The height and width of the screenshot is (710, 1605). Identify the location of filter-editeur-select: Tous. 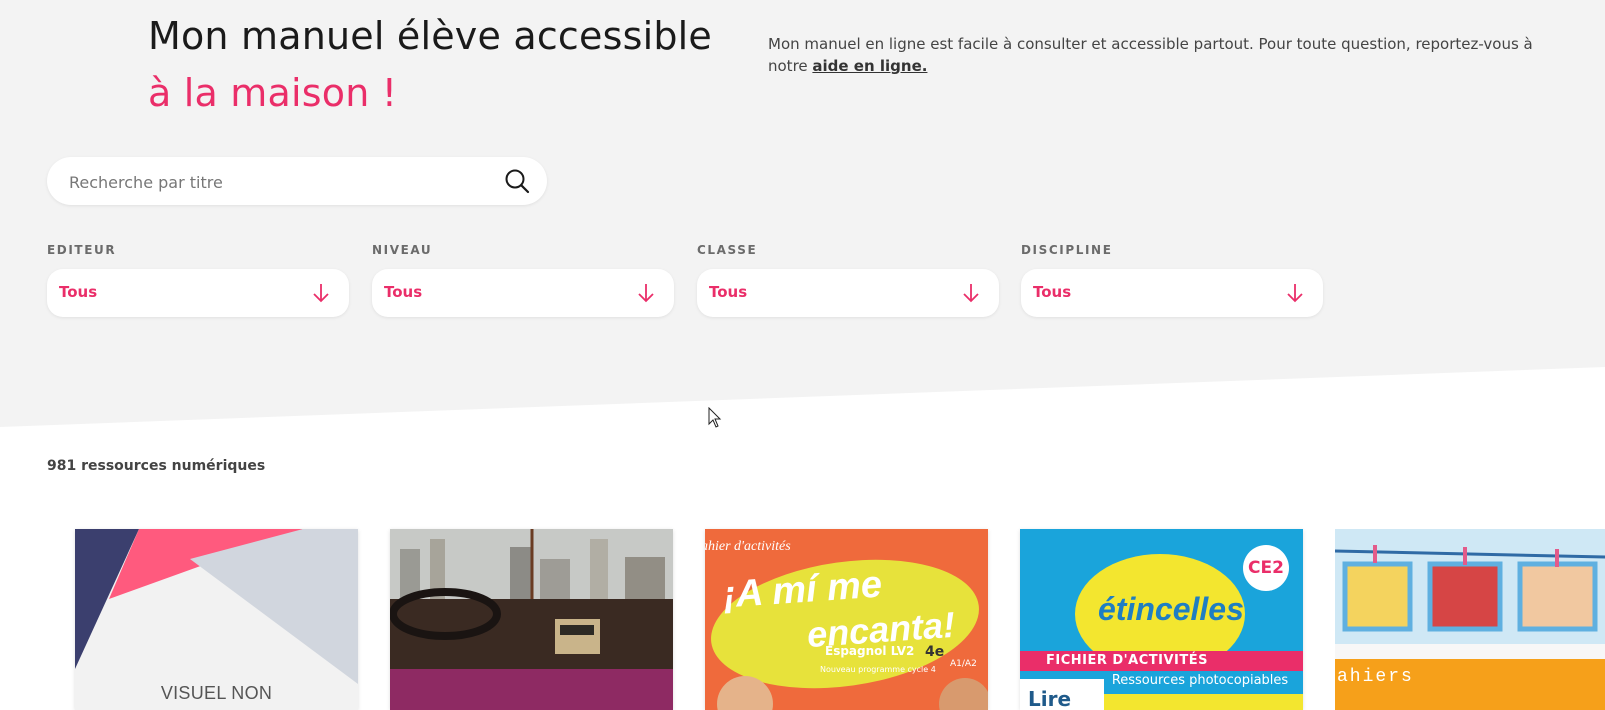
(198, 293).